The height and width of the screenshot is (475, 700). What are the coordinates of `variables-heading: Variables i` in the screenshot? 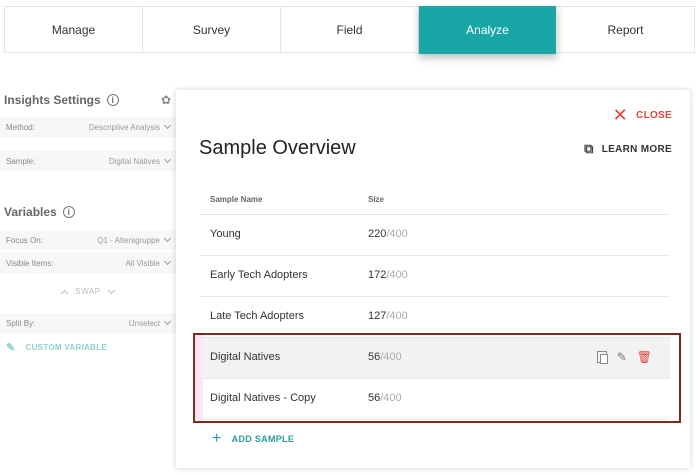 It's located at (39, 212).